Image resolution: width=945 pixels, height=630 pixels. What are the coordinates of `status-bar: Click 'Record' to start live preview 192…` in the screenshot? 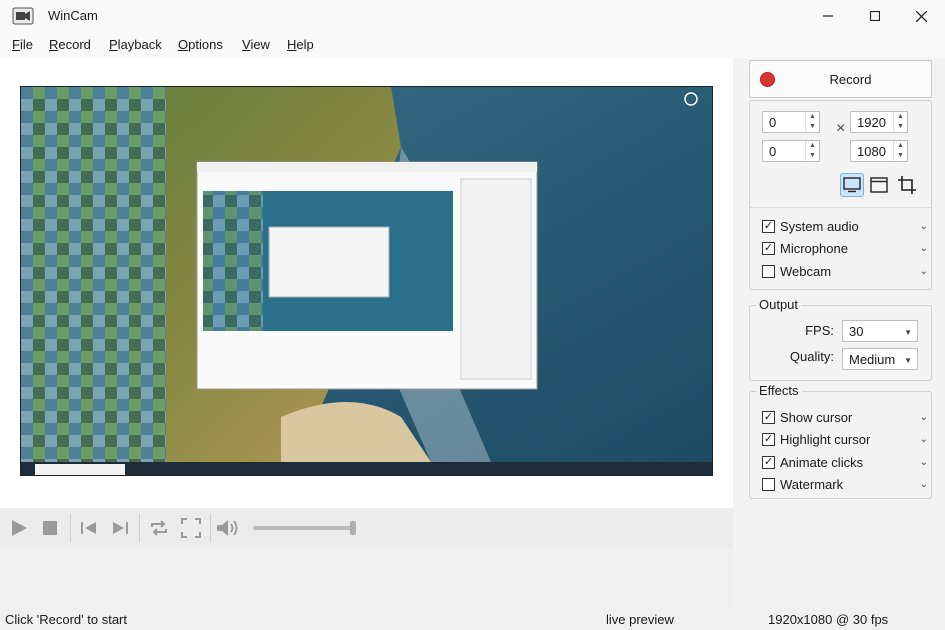 It's located at (472, 619).